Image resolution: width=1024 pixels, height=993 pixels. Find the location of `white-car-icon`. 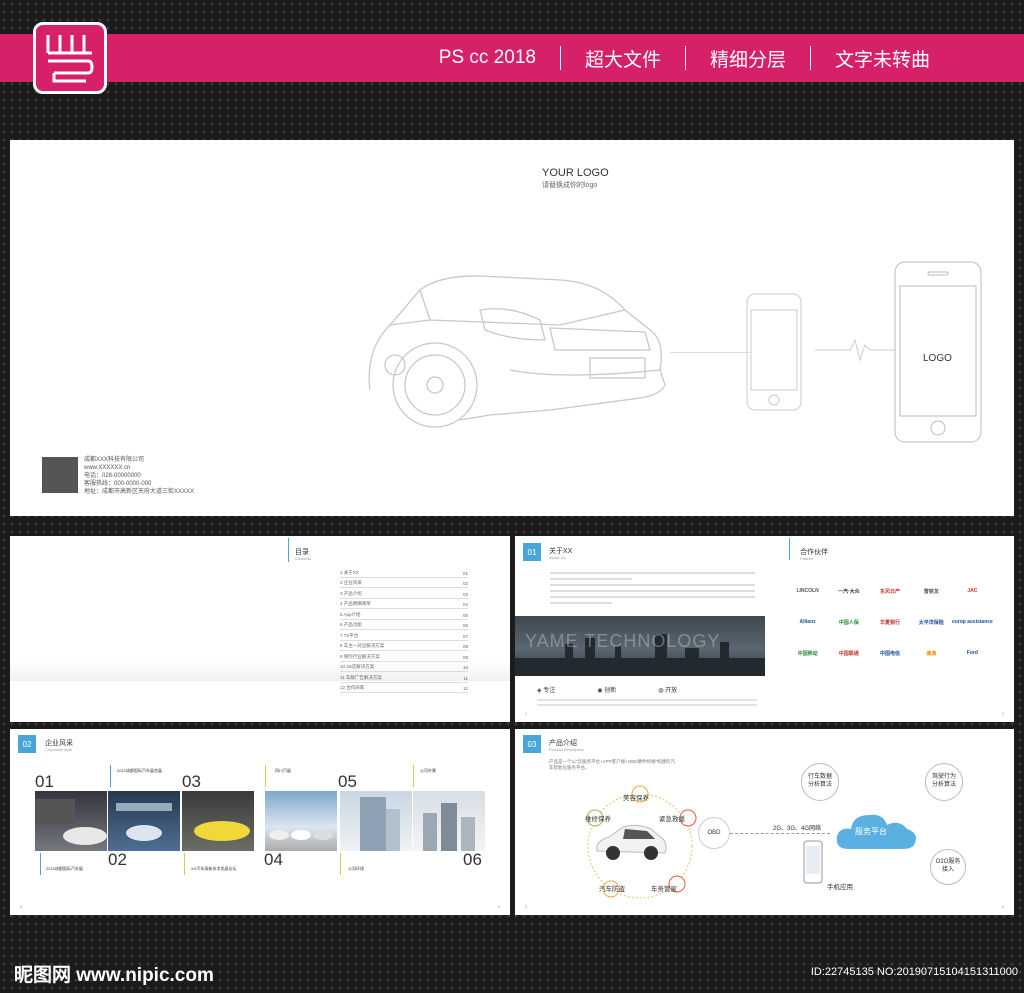

white-car-icon is located at coordinates (631, 842).